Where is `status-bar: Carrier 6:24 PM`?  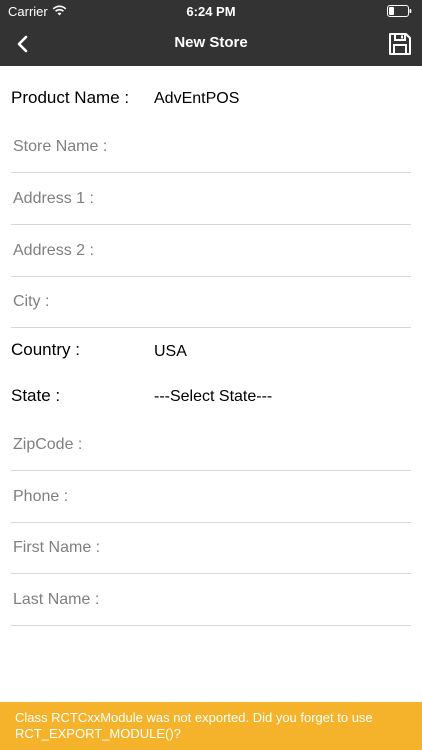
status-bar: Carrier 6:24 PM is located at coordinates (211, 11).